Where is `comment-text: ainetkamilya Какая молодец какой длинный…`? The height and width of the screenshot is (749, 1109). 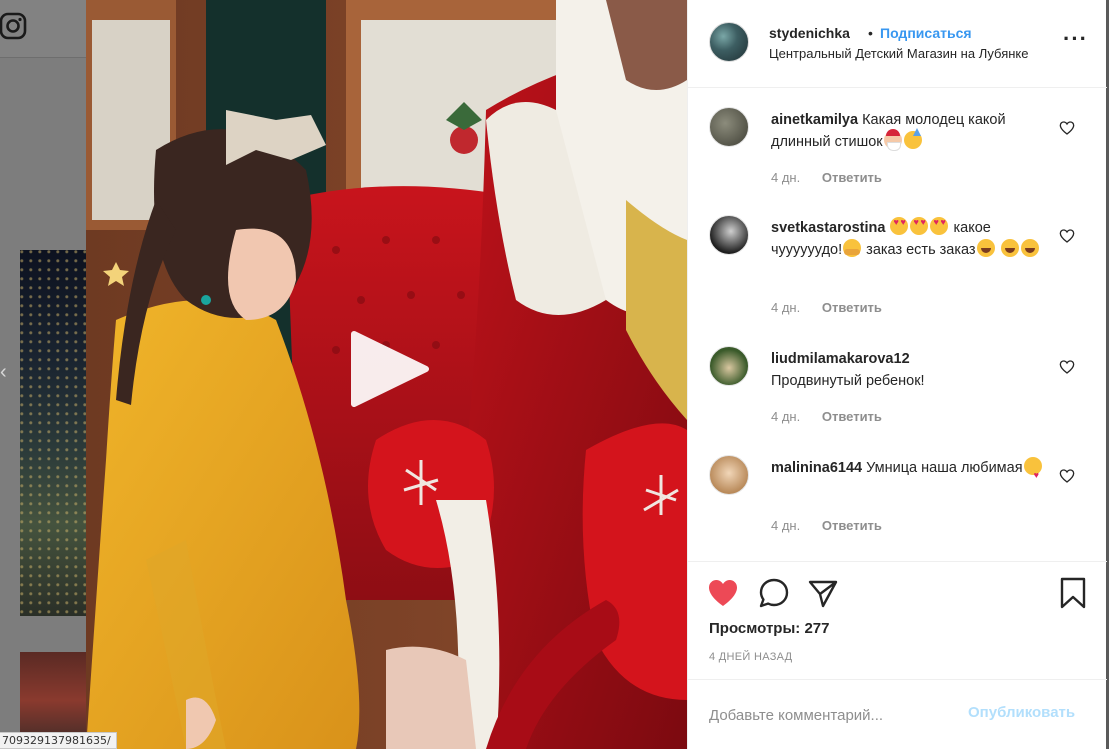
comment-text: ainetkamilya Какая молодец какой длинный… is located at coordinates (910, 131).